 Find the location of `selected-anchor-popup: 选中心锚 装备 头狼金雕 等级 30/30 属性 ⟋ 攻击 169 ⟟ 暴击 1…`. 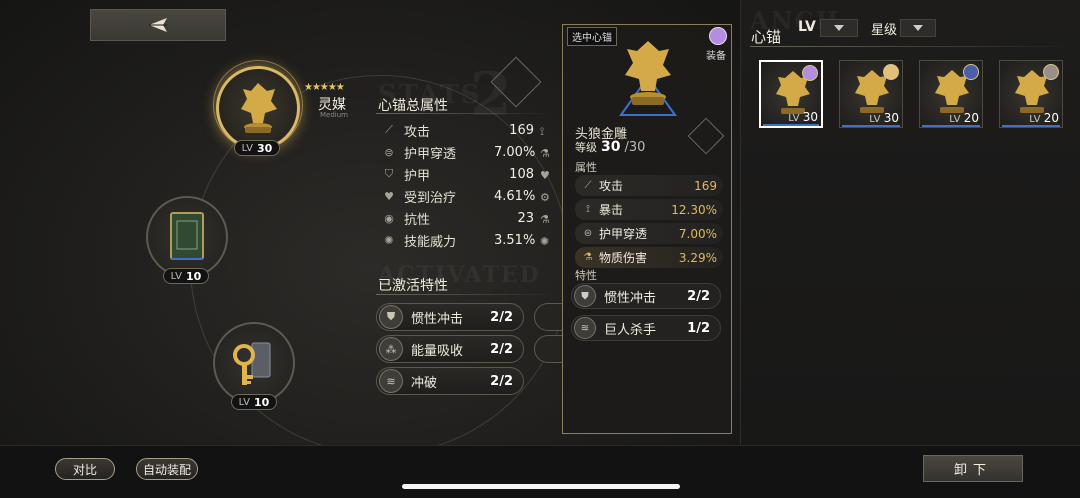

selected-anchor-popup: 选中心锚 装备 头狼金雕 等级 30/30 属性 ⟋ 攻击 169 ⟟ 暴击 1… is located at coordinates (647, 229).